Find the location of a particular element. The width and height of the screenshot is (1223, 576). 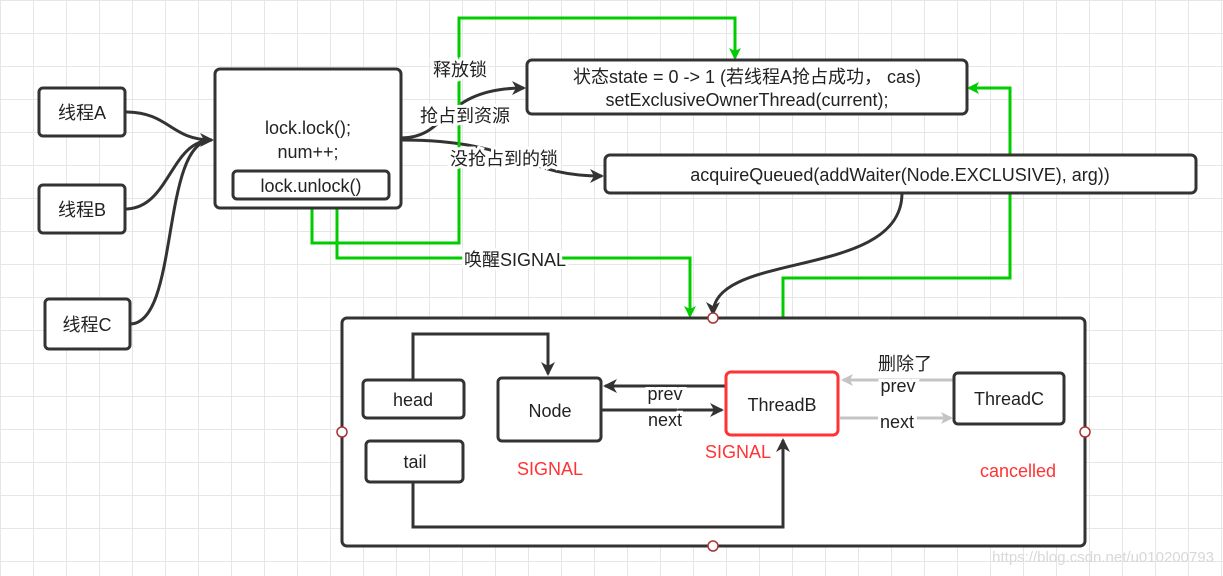

num-line: num++; is located at coordinates (307, 152).